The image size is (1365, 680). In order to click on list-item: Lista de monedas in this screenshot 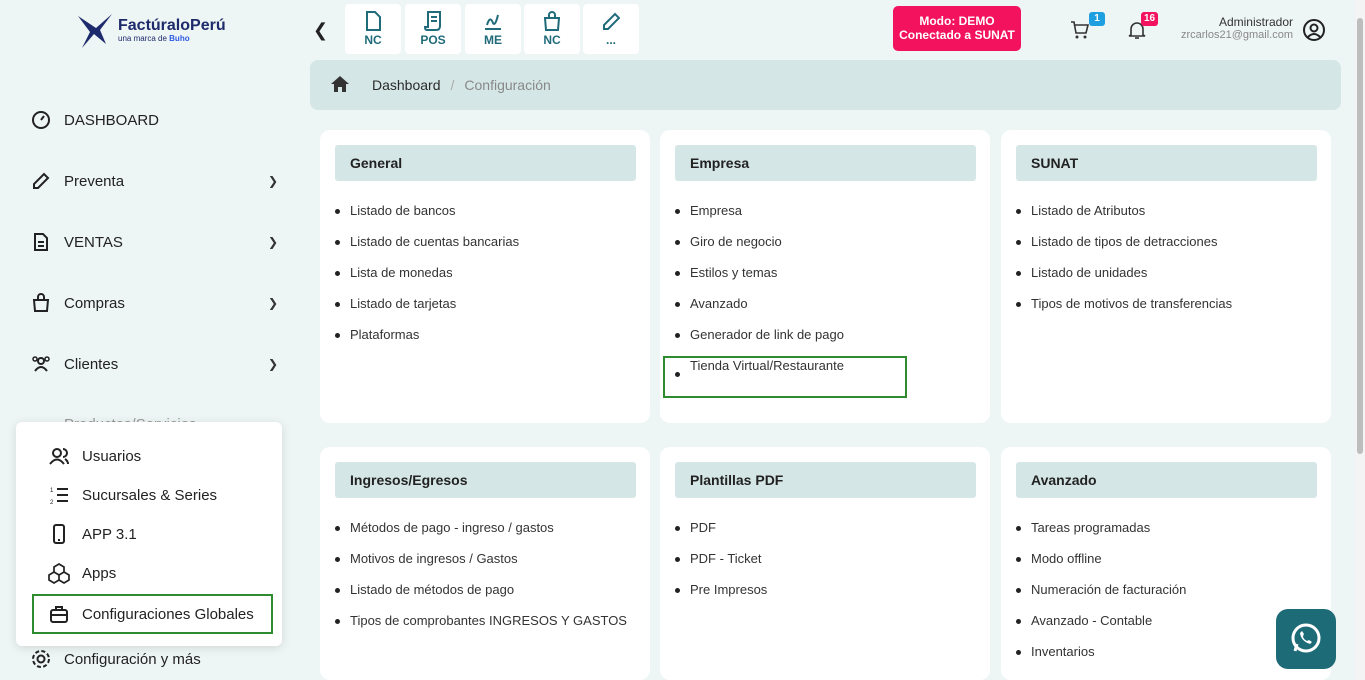, I will do `click(427, 280)`.